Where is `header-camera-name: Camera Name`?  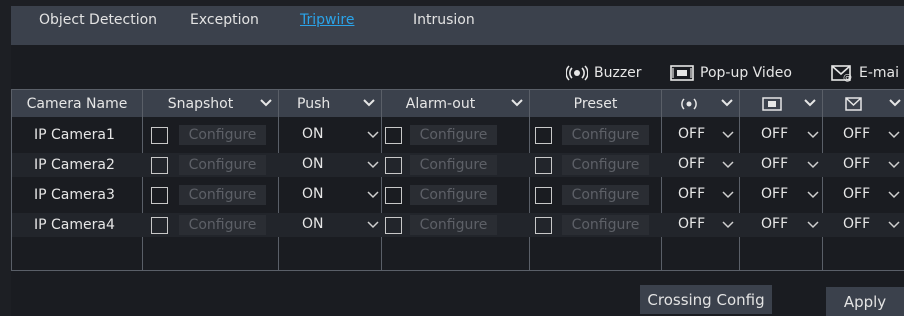
header-camera-name: Camera Name is located at coordinates (77, 103).